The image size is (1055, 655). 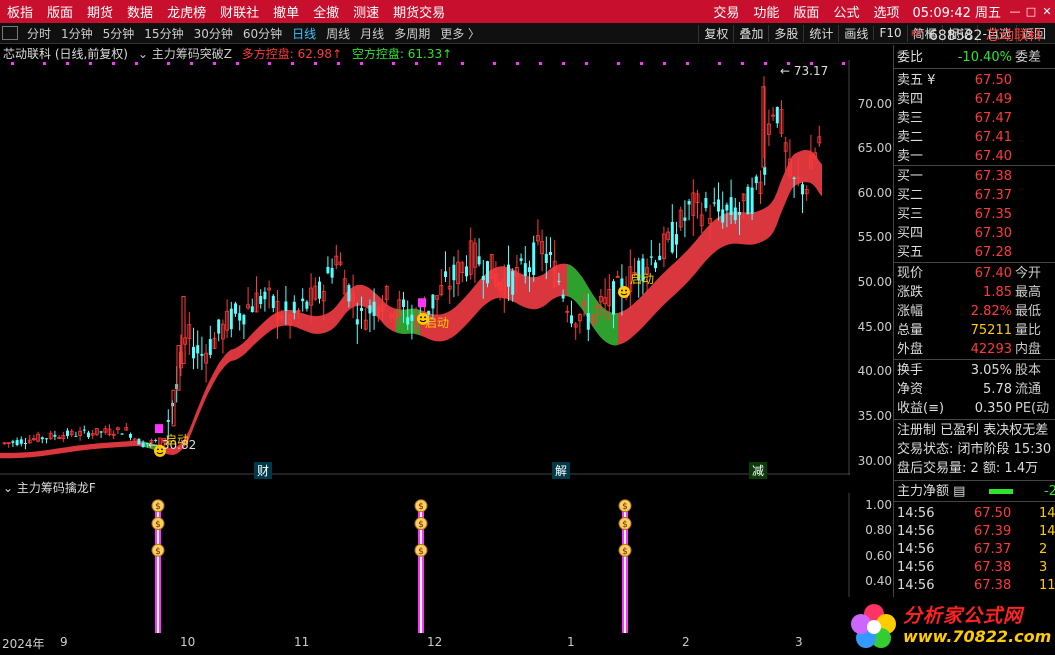 I want to click on period-tab: 周线, so click(x=338, y=33).